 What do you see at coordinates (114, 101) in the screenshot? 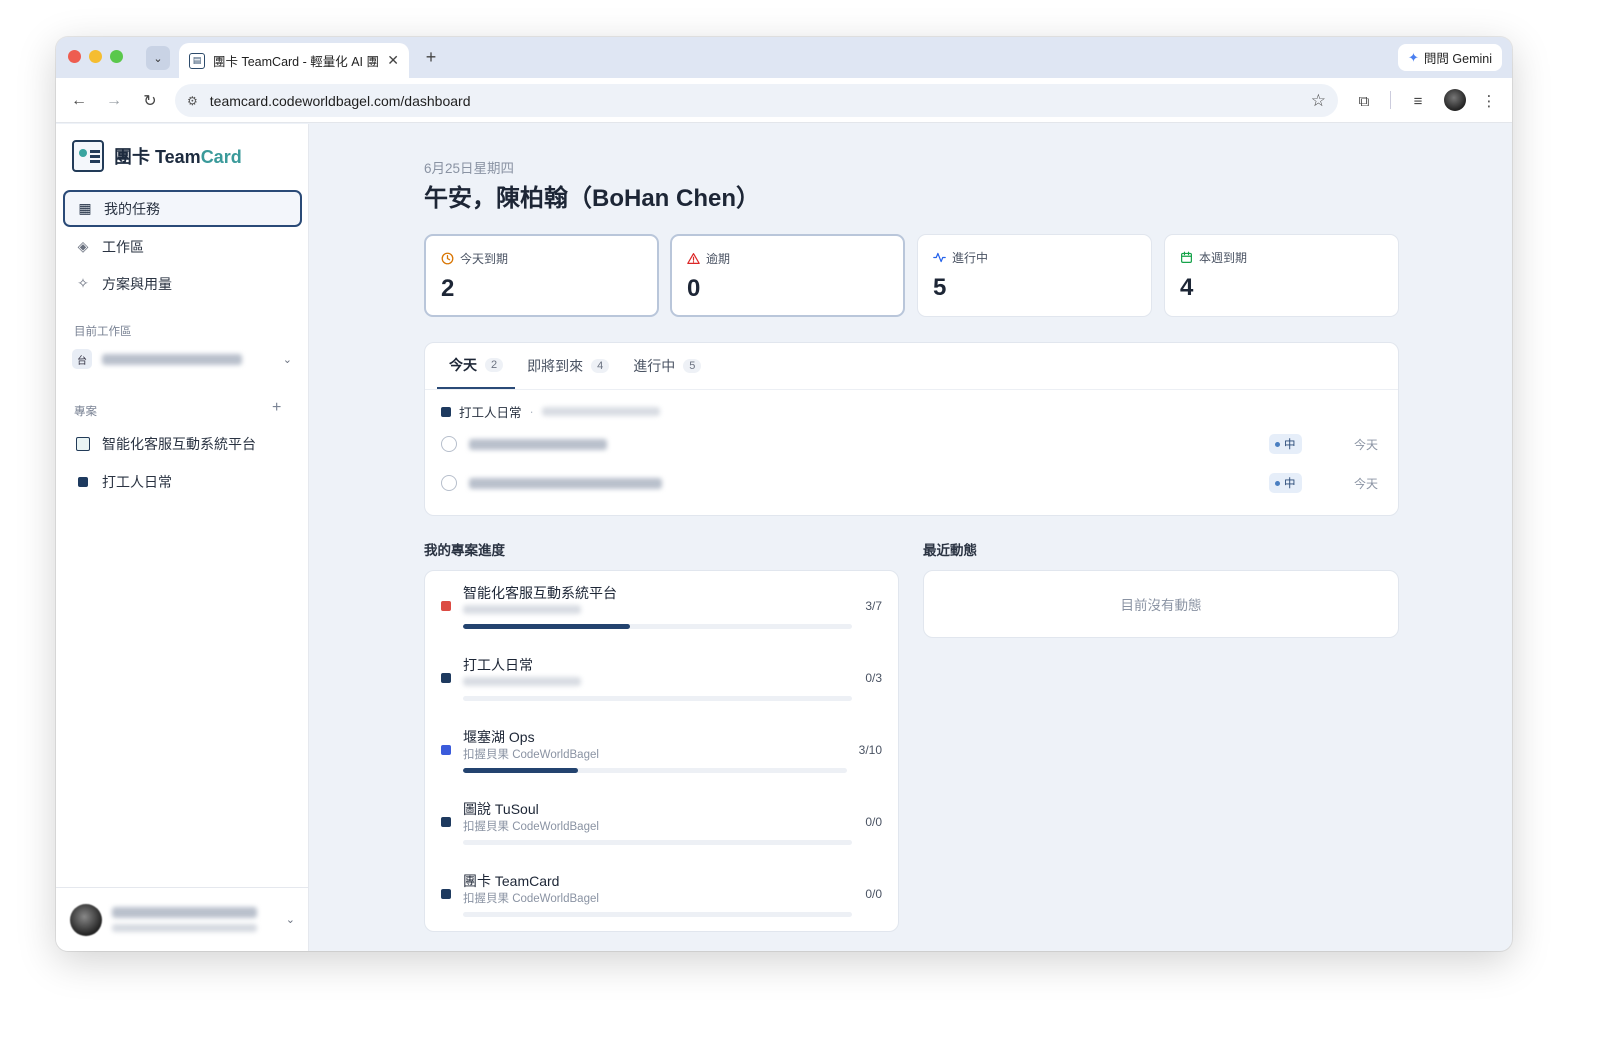
I see `forward-button: →` at bounding box center [114, 101].